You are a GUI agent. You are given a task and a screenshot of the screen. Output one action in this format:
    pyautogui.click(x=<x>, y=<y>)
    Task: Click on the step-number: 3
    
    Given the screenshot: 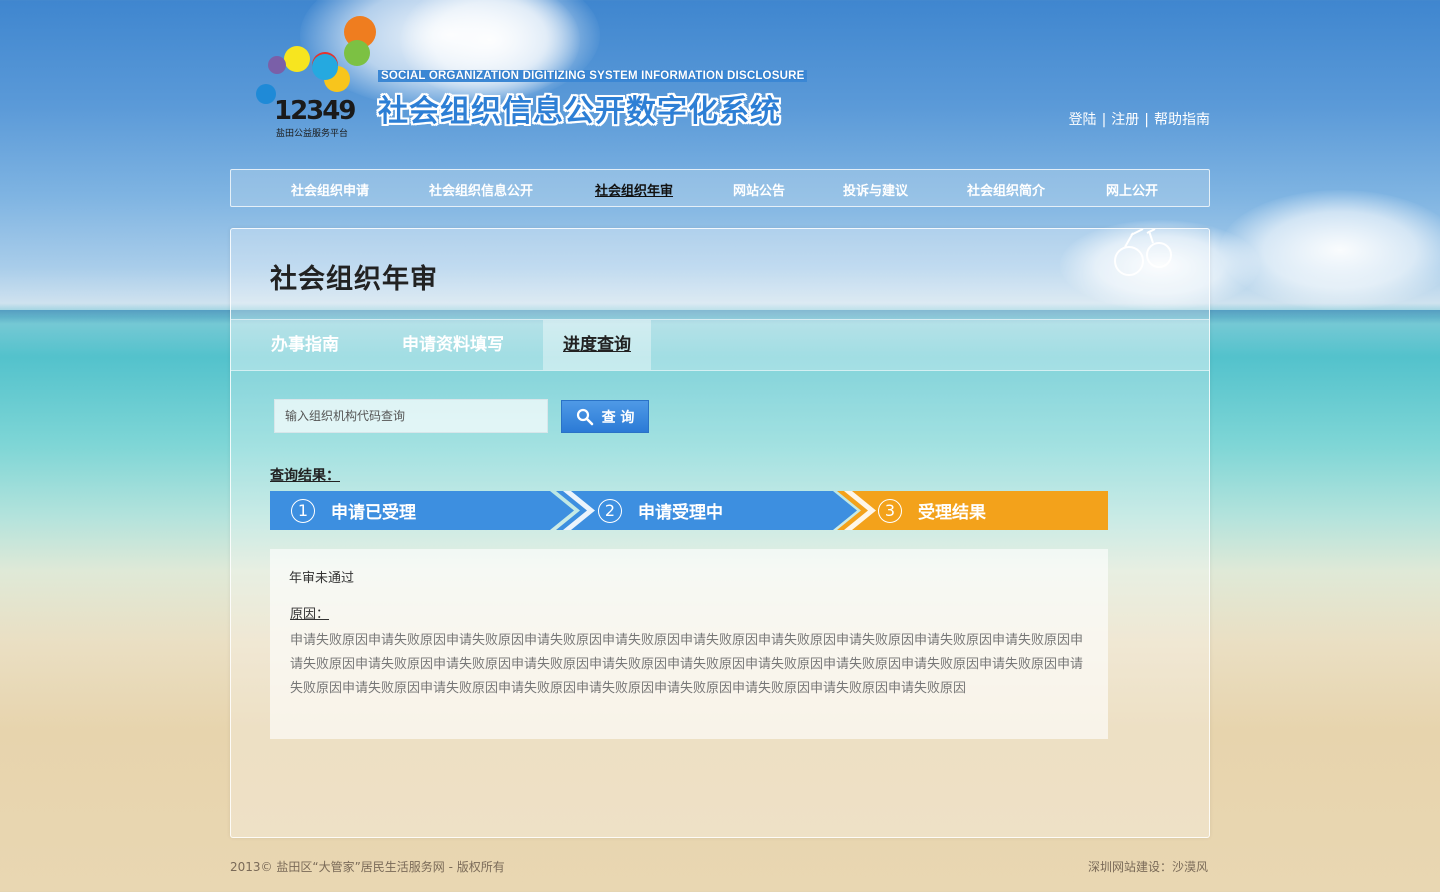 What is the action you would take?
    pyautogui.click(x=890, y=510)
    